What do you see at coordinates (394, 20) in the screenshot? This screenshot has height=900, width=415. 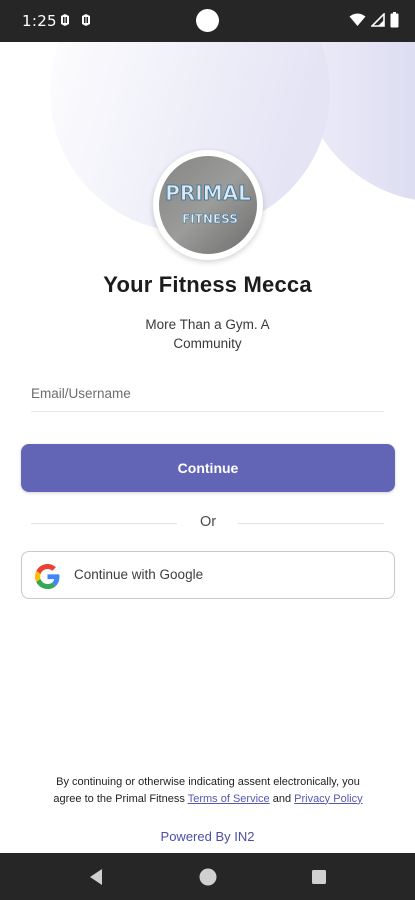 I see `battery-icon` at bounding box center [394, 20].